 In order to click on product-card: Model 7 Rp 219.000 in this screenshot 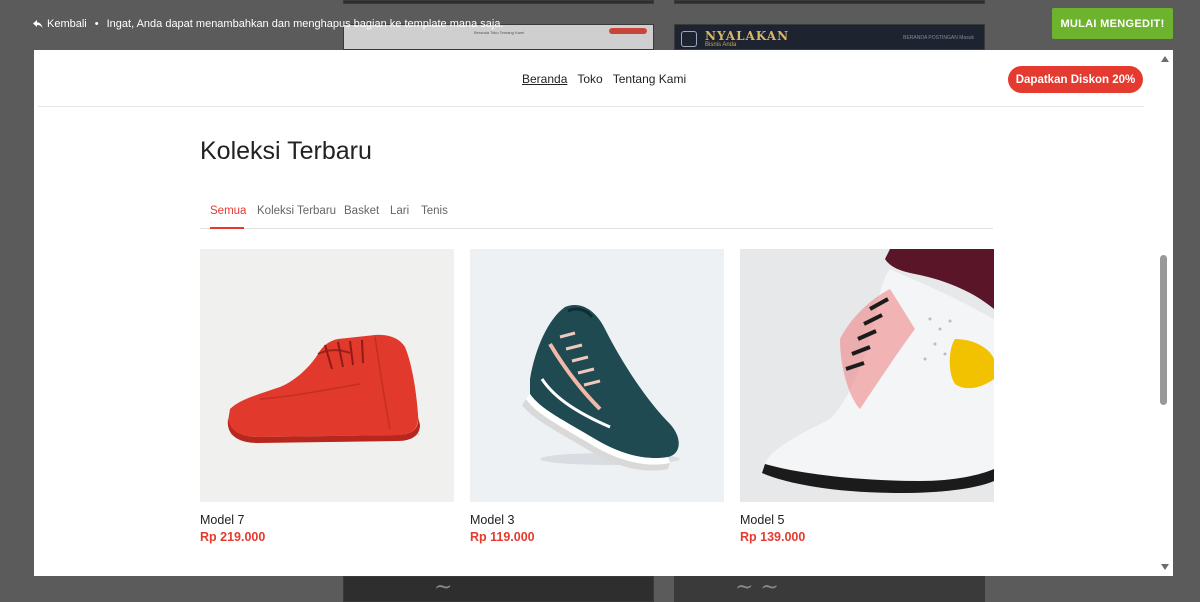, I will do `click(327, 396)`.